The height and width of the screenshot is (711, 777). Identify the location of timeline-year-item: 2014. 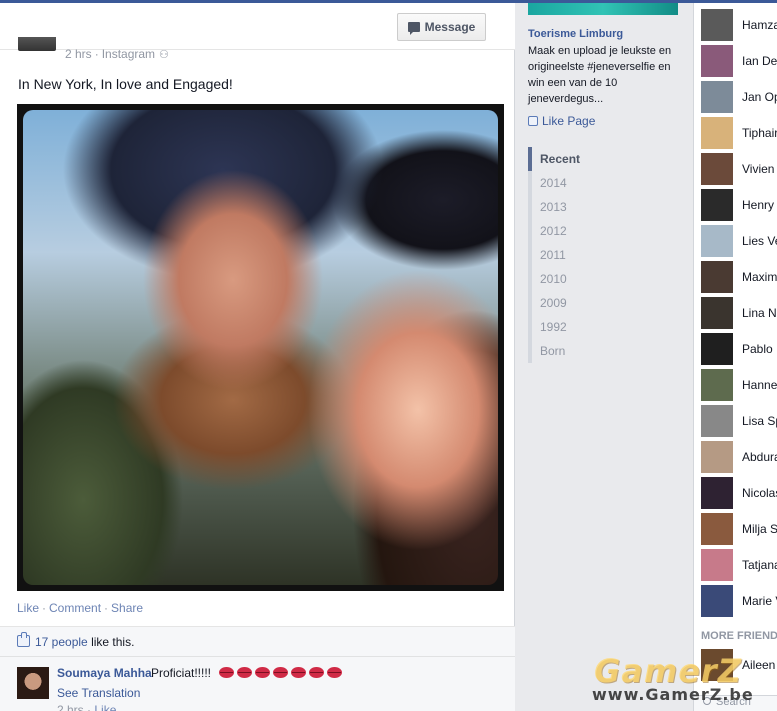
(565, 183).